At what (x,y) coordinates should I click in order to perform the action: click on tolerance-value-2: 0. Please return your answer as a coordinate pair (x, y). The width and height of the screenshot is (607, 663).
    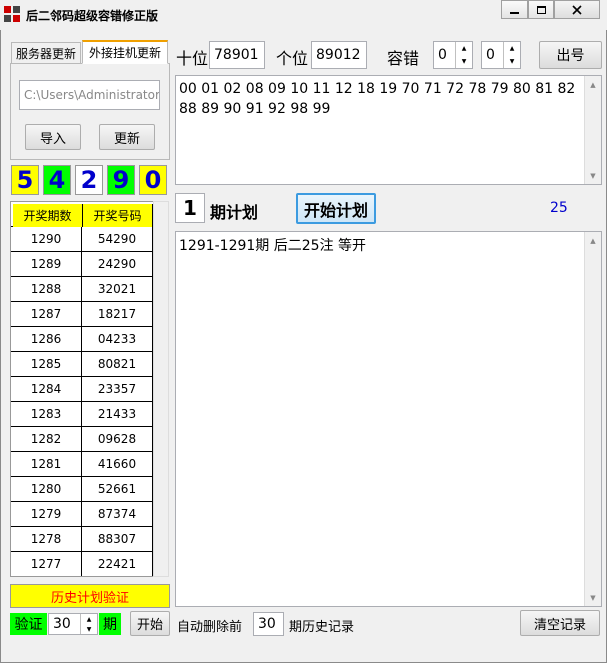
    Looking at the image, I should click on (490, 55).